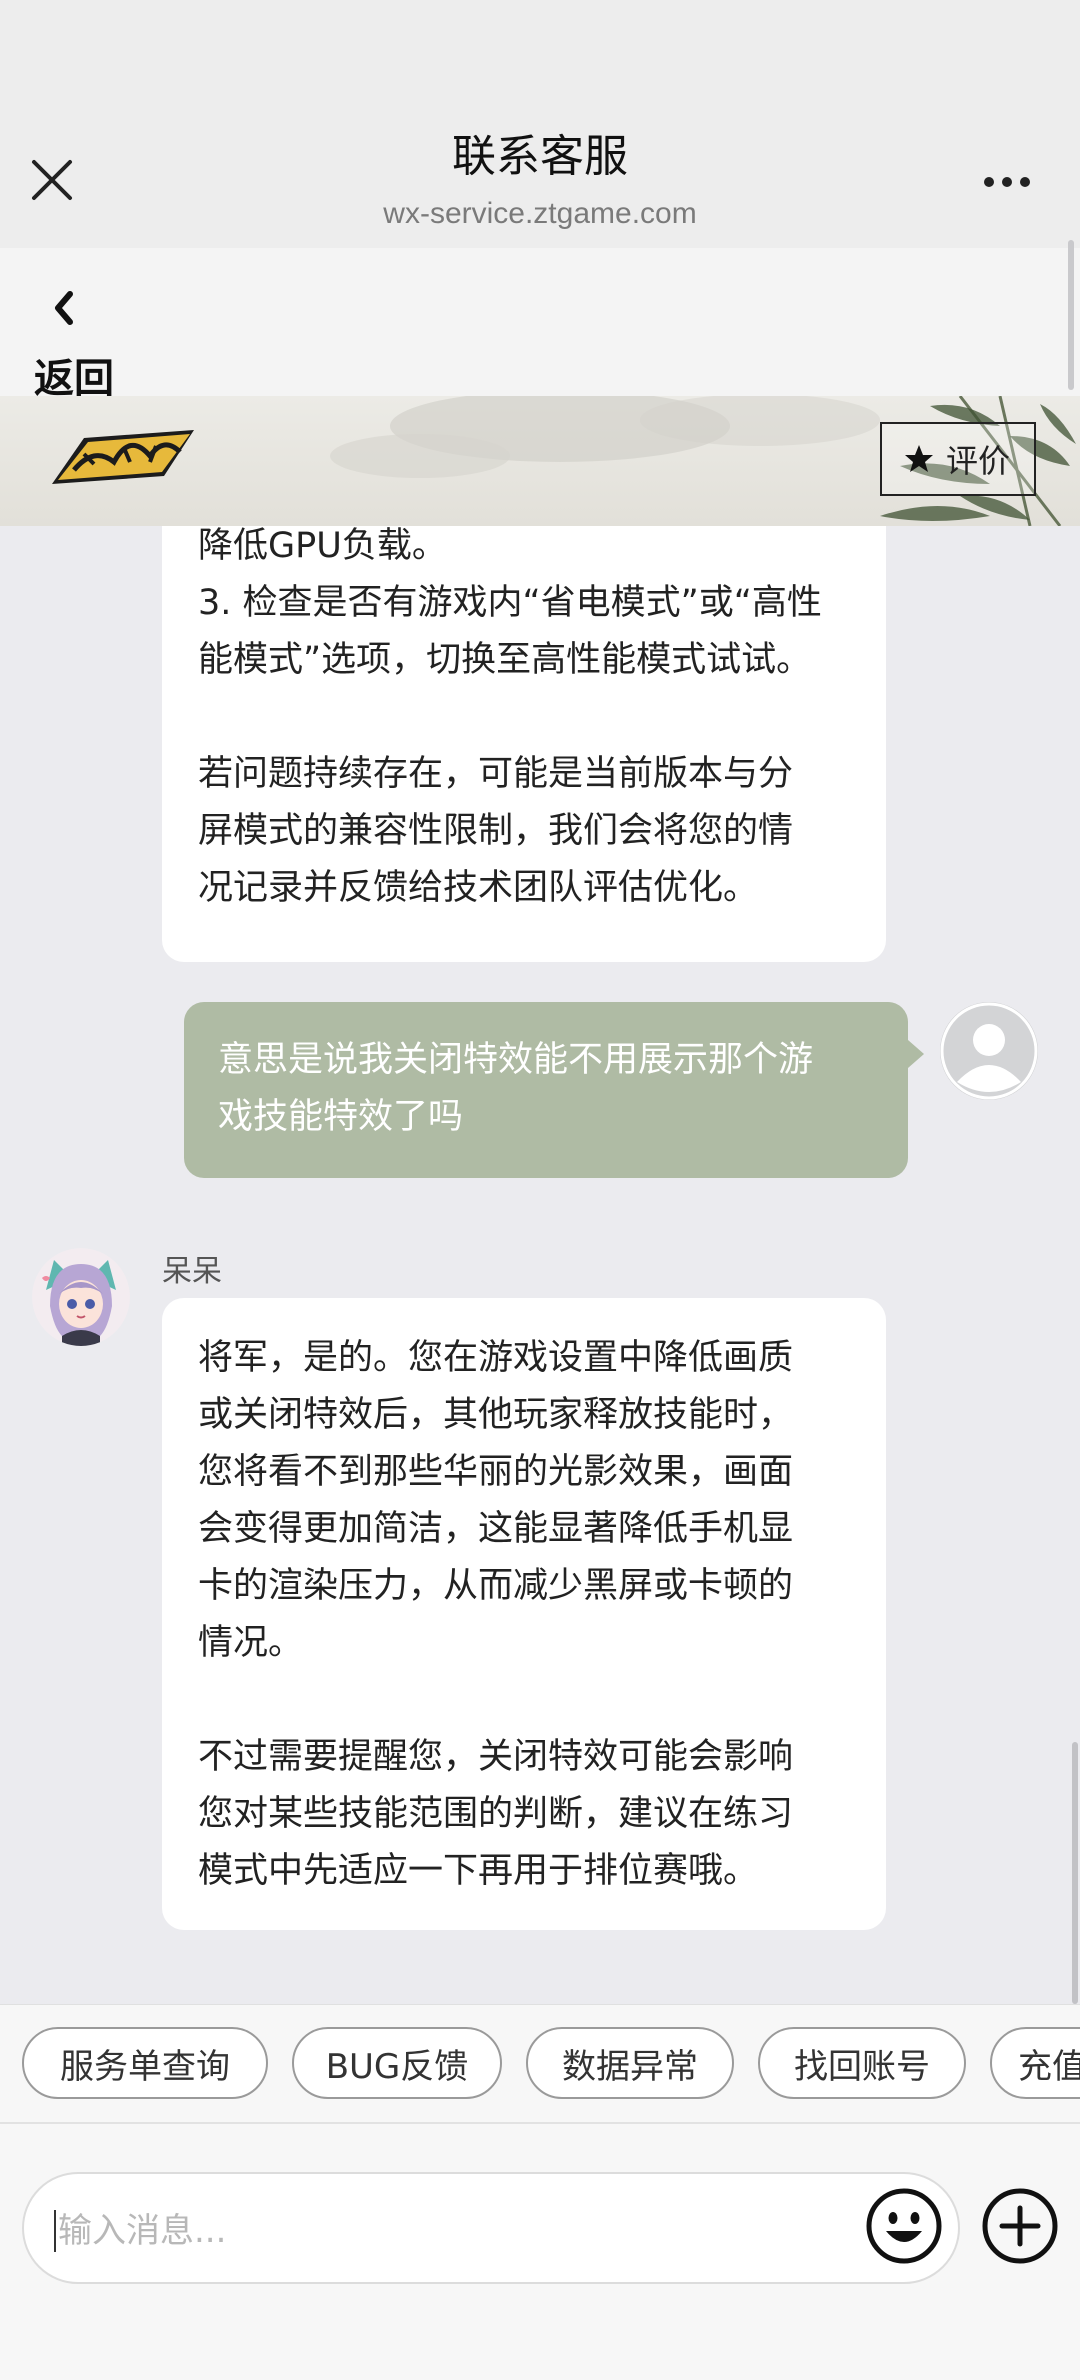 The width and height of the screenshot is (1080, 2380). I want to click on star-icon, so click(919, 458).